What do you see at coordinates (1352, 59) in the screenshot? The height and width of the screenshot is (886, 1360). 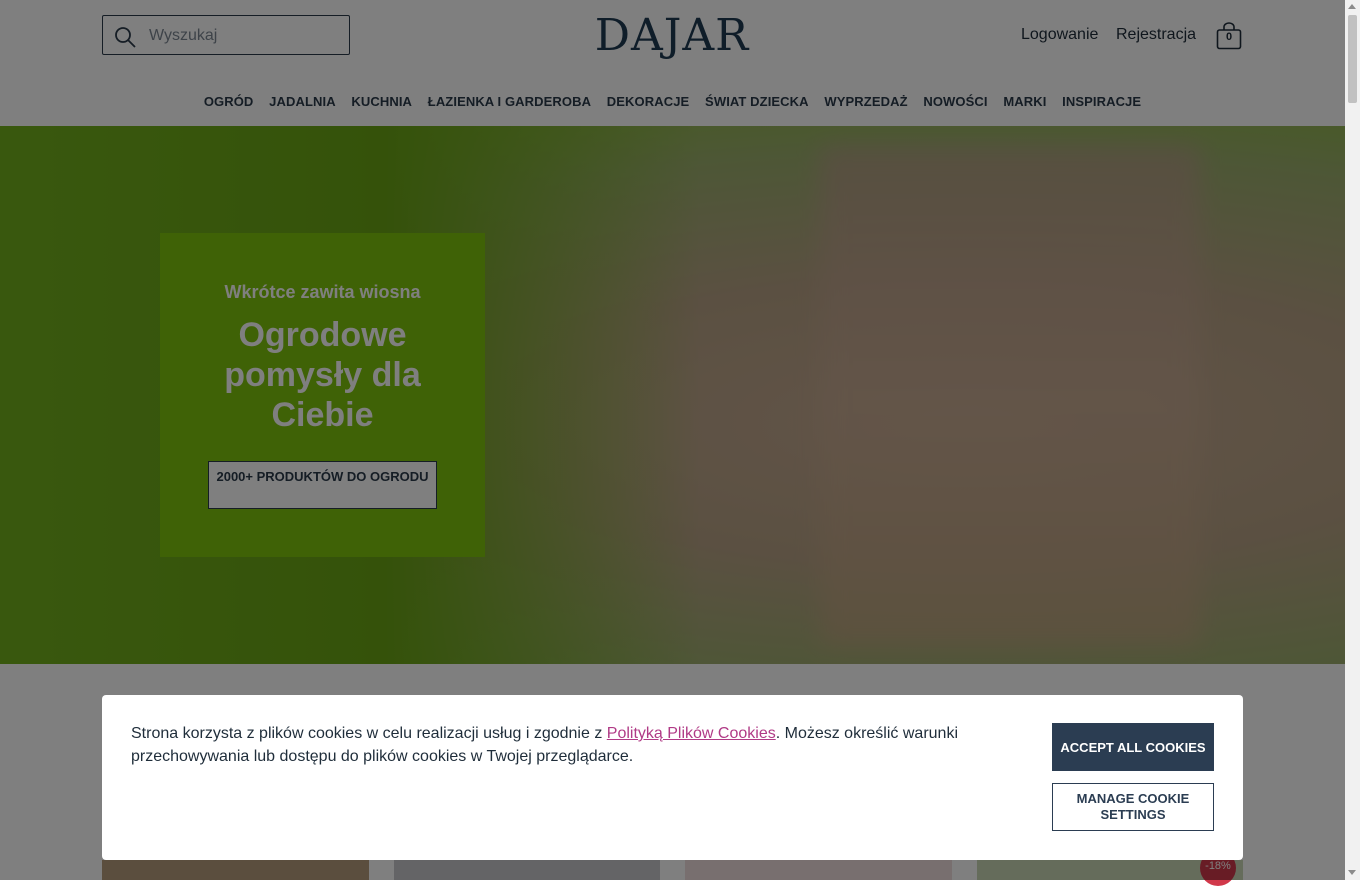 I see `scrollbar-thumb` at bounding box center [1352, 59].